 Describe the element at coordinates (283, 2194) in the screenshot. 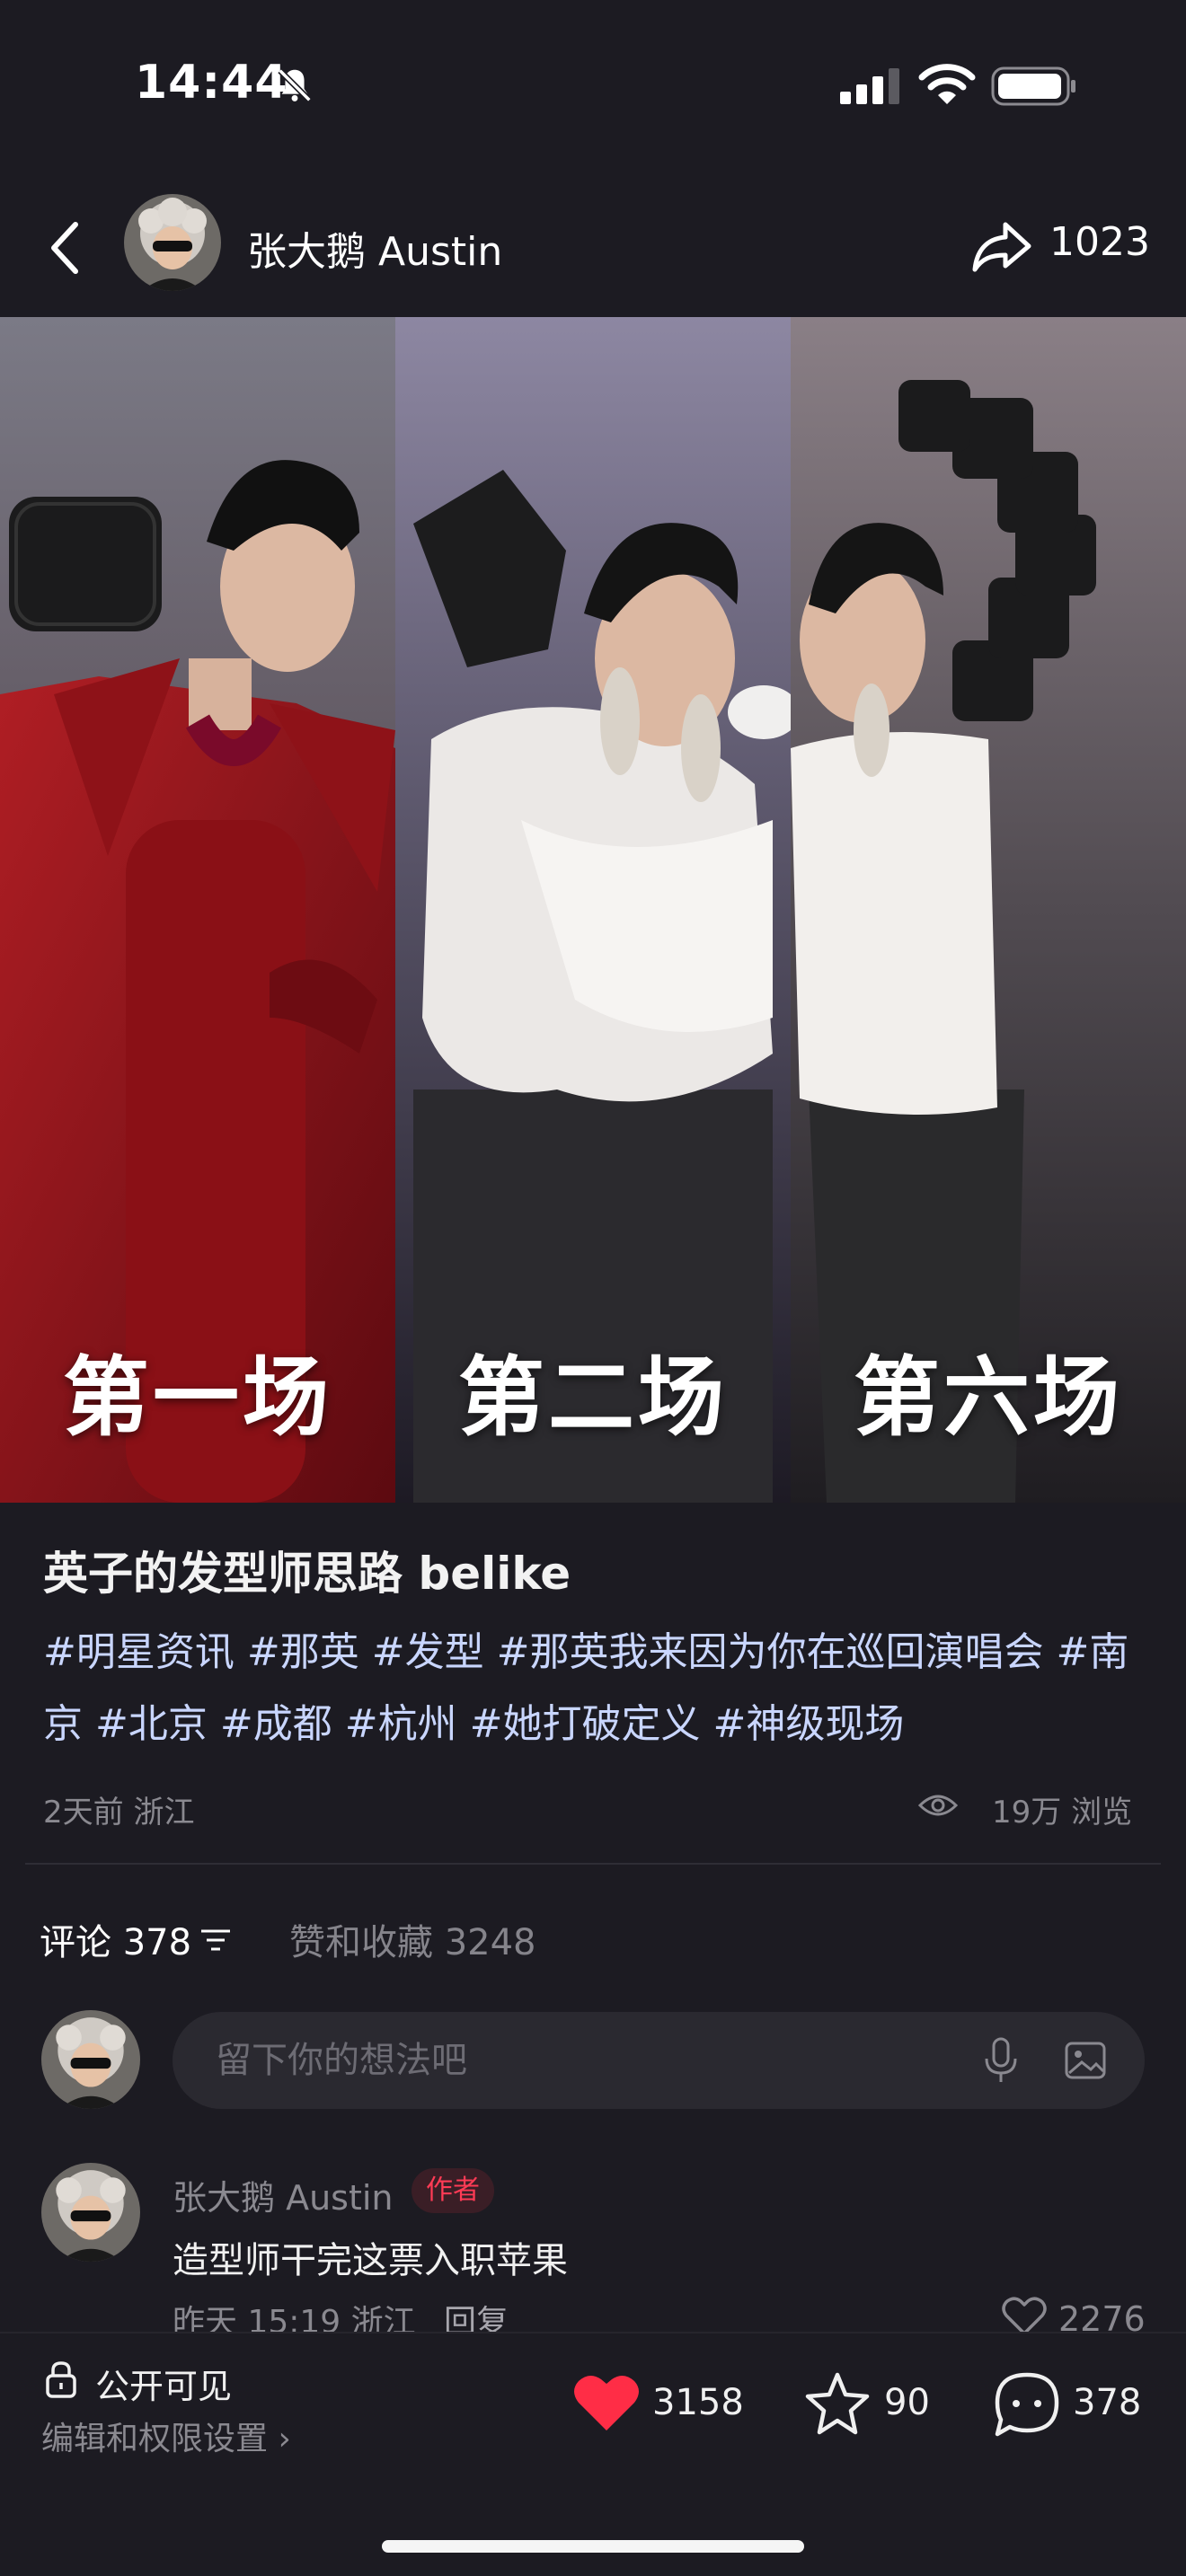

I see `commenter-name: 张大鹅 Austin` at that location.